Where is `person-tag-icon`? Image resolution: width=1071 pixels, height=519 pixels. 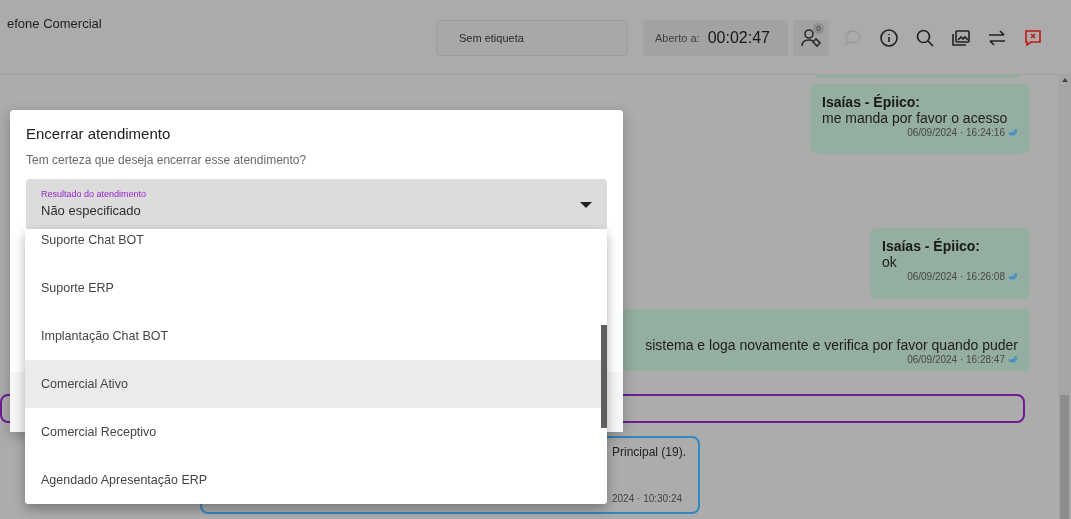
person-tag-icon is located at coordinates (811, 38).